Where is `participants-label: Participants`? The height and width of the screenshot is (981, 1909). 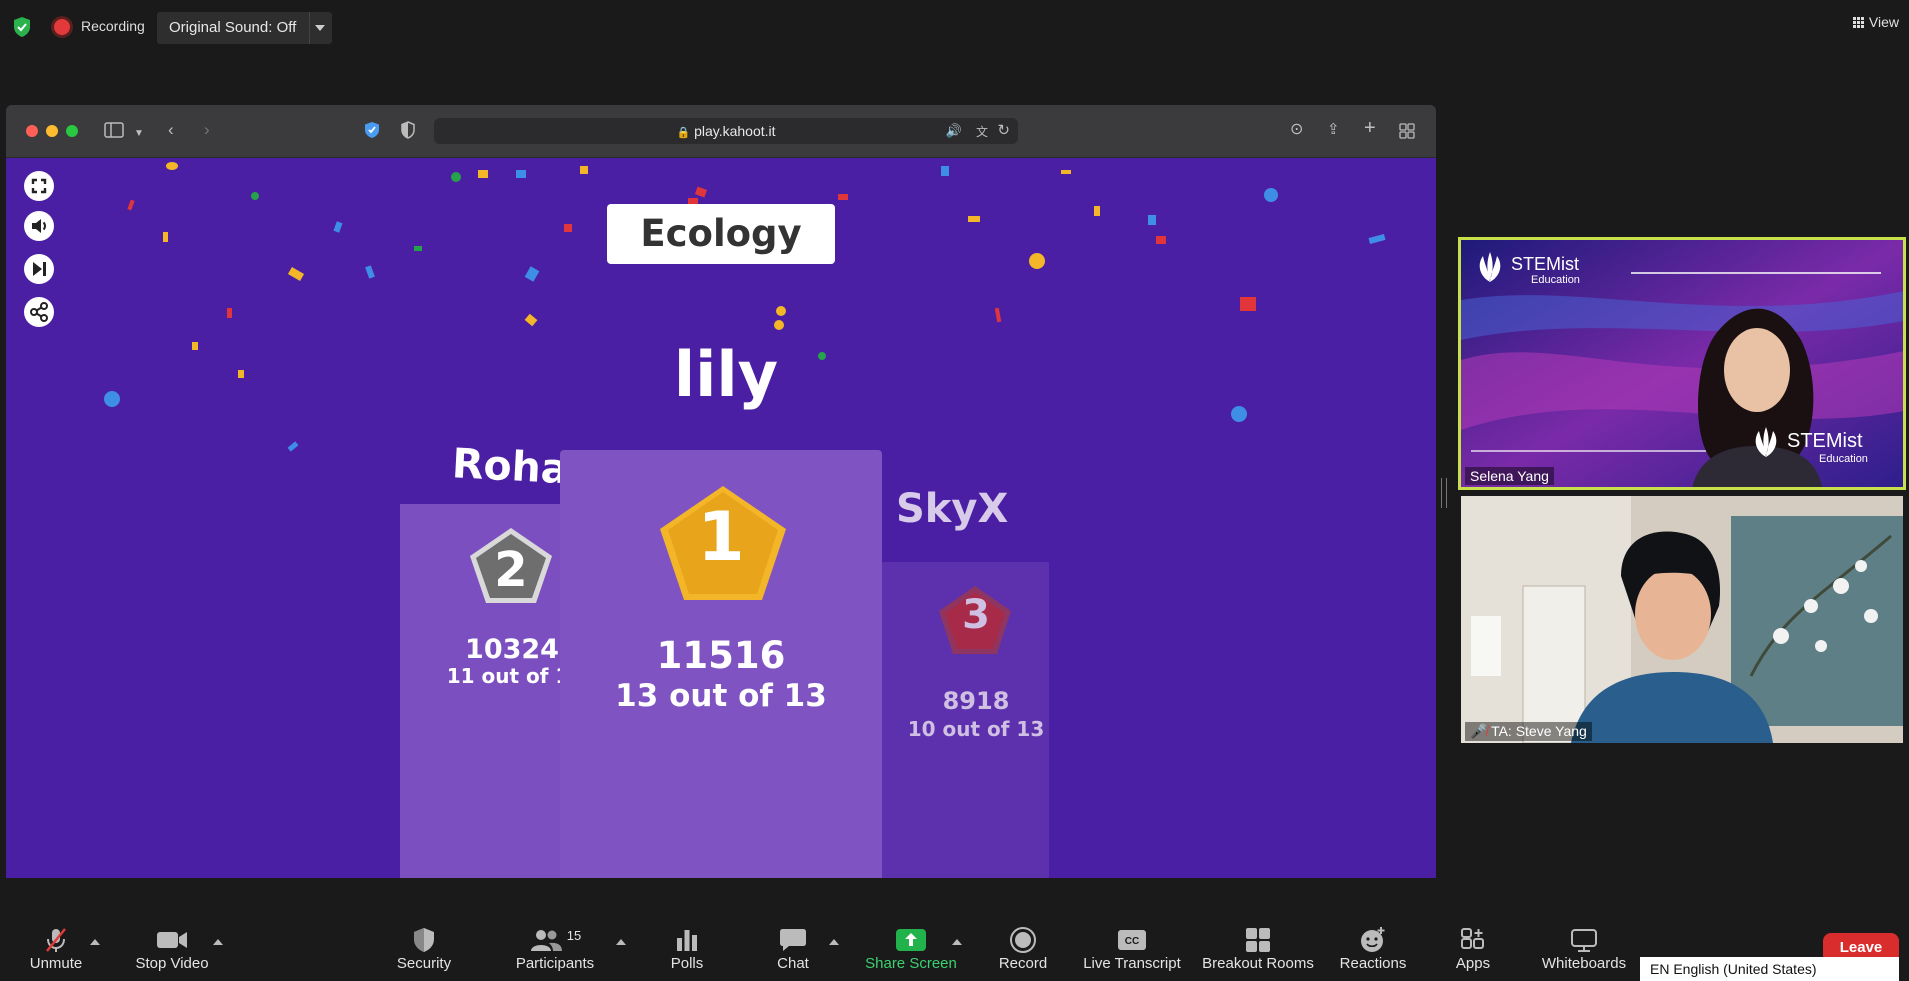
participants-label: Participants is located at coordinates (555, 963).